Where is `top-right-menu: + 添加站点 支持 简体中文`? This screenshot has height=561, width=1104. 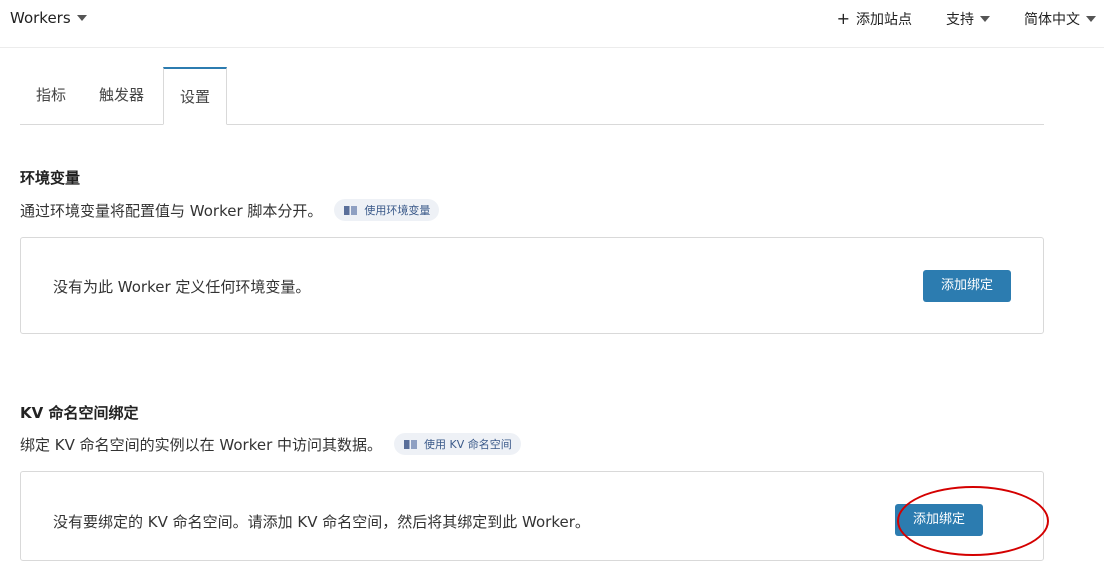
top-right-menu: + 添加站点 支持 简体中文 is located at coordinates (966, 19).